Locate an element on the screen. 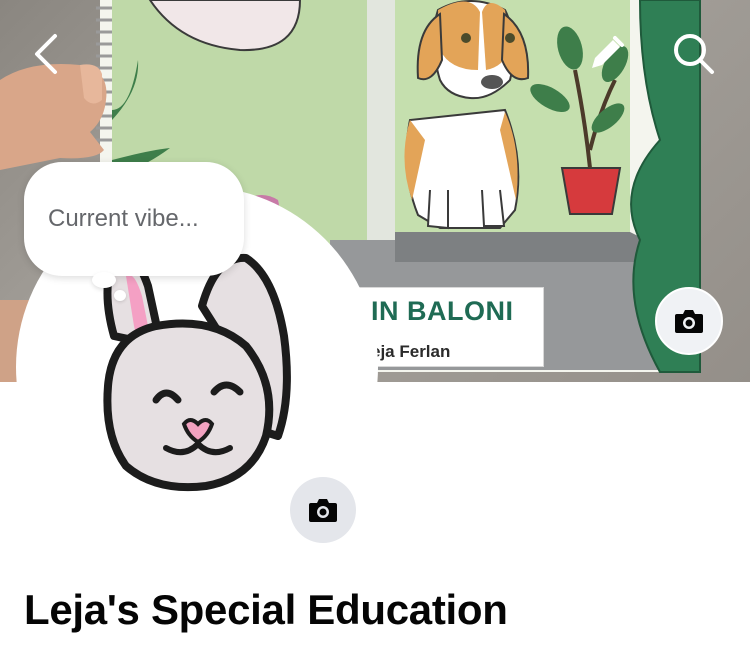 This screenshot has width=750, height=648. edit-button is located at coordinates (606, 54).